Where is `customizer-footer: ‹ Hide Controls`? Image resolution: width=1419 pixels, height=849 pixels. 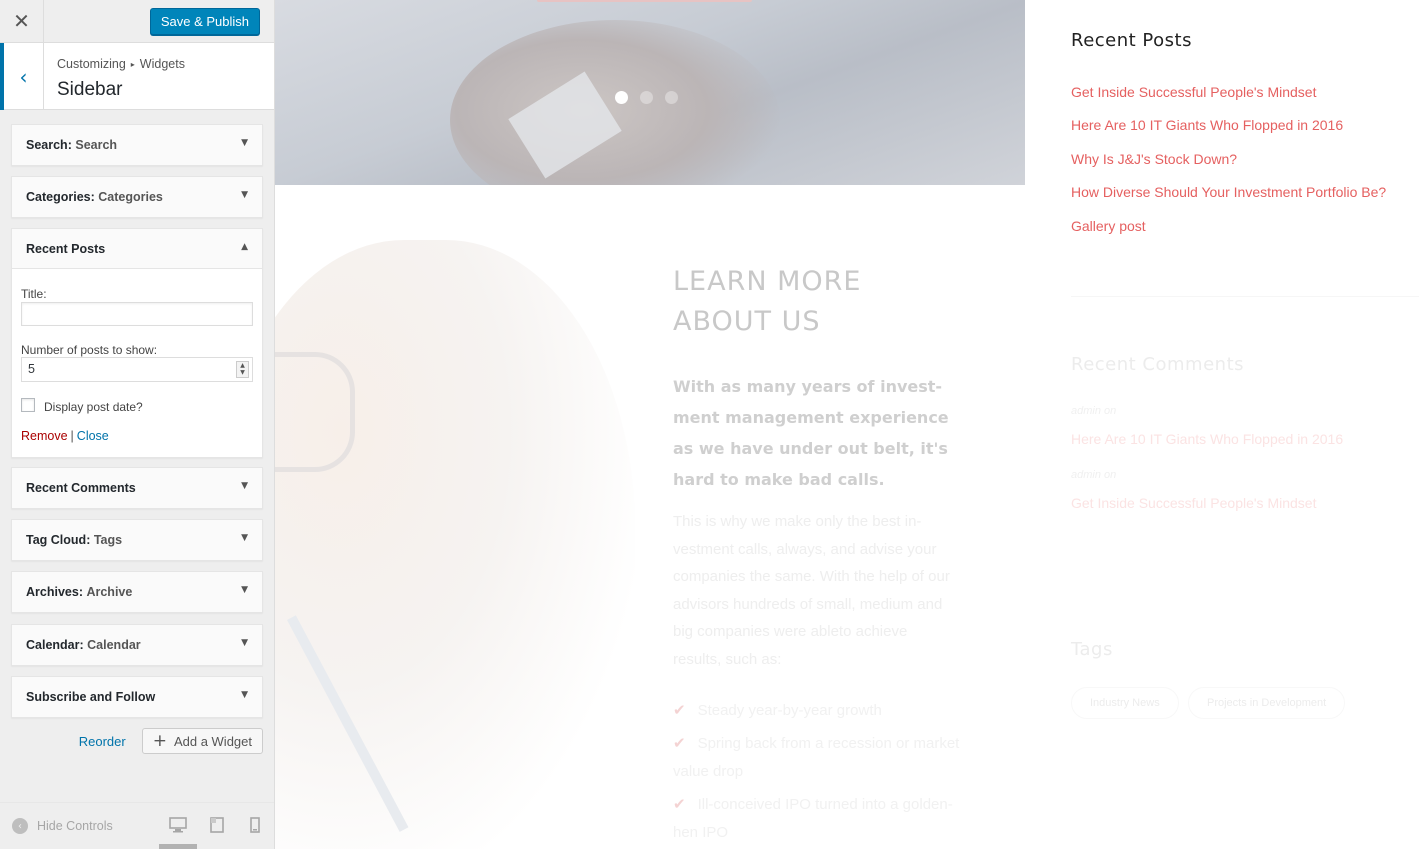
customizer-footer: ‹ Hide Controls is located at coordinates (137, 825).